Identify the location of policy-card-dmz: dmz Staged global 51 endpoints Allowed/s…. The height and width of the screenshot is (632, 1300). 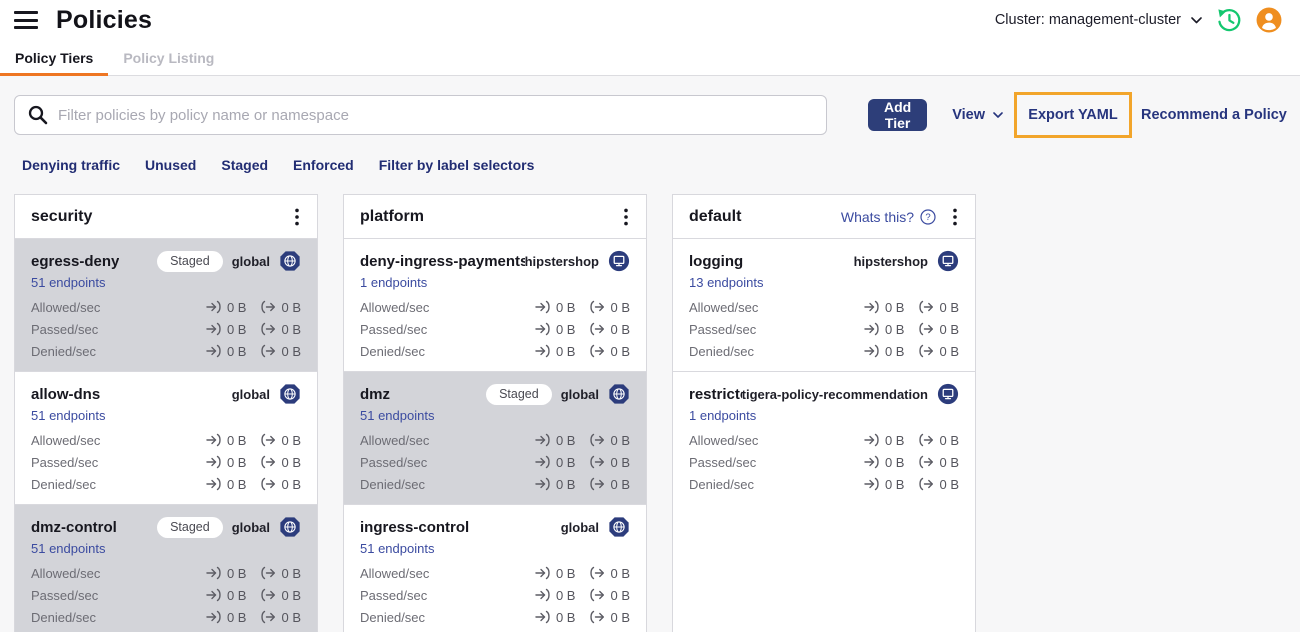
(495, 437).